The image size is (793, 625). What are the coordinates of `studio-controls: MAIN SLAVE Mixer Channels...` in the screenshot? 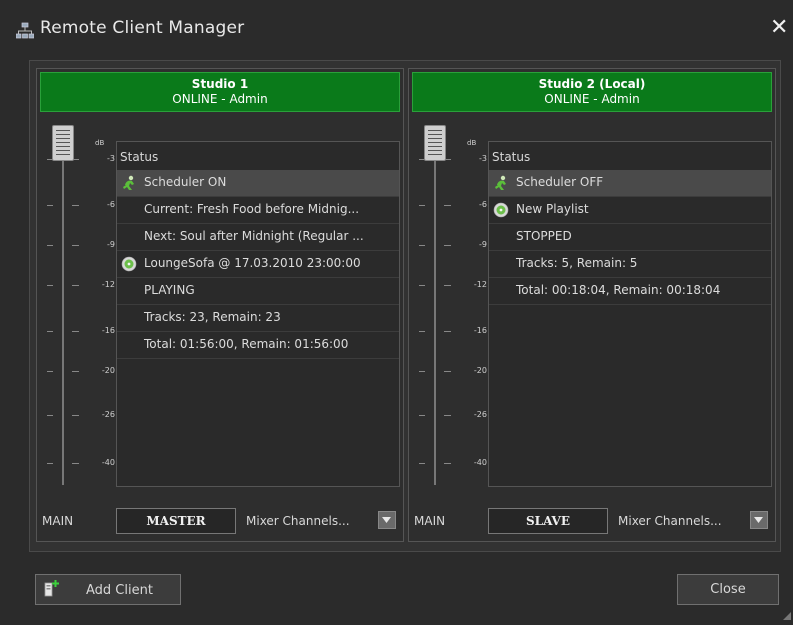 It's located at (592, 520).